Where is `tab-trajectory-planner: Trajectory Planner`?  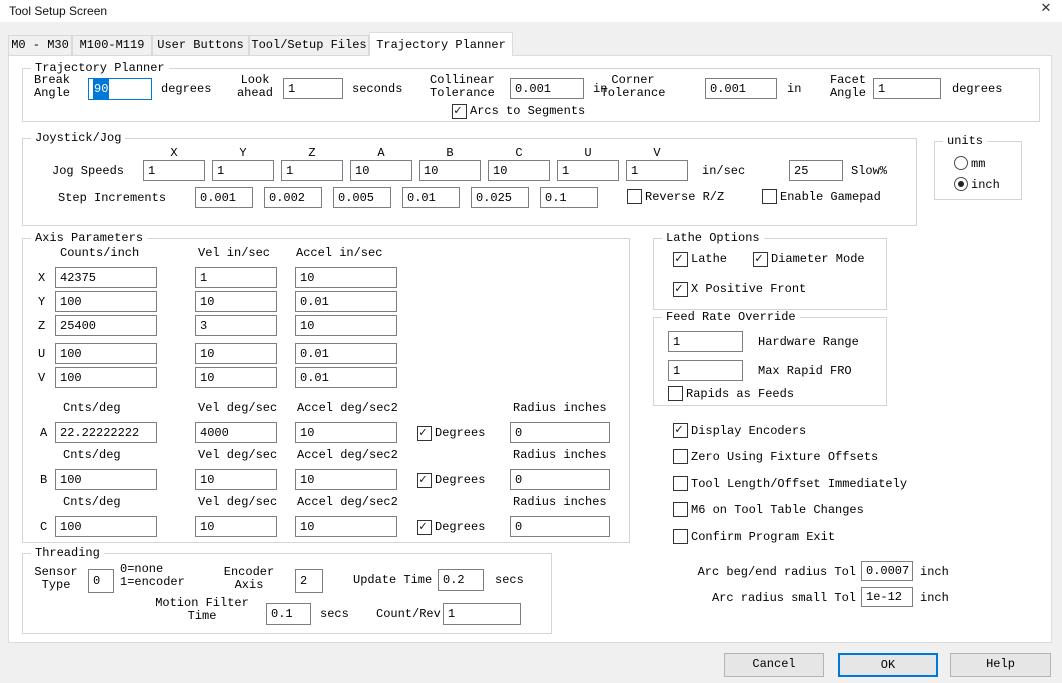
tab-trajectory-planner: Trajectory Planner is located at coordinates (441, 44).